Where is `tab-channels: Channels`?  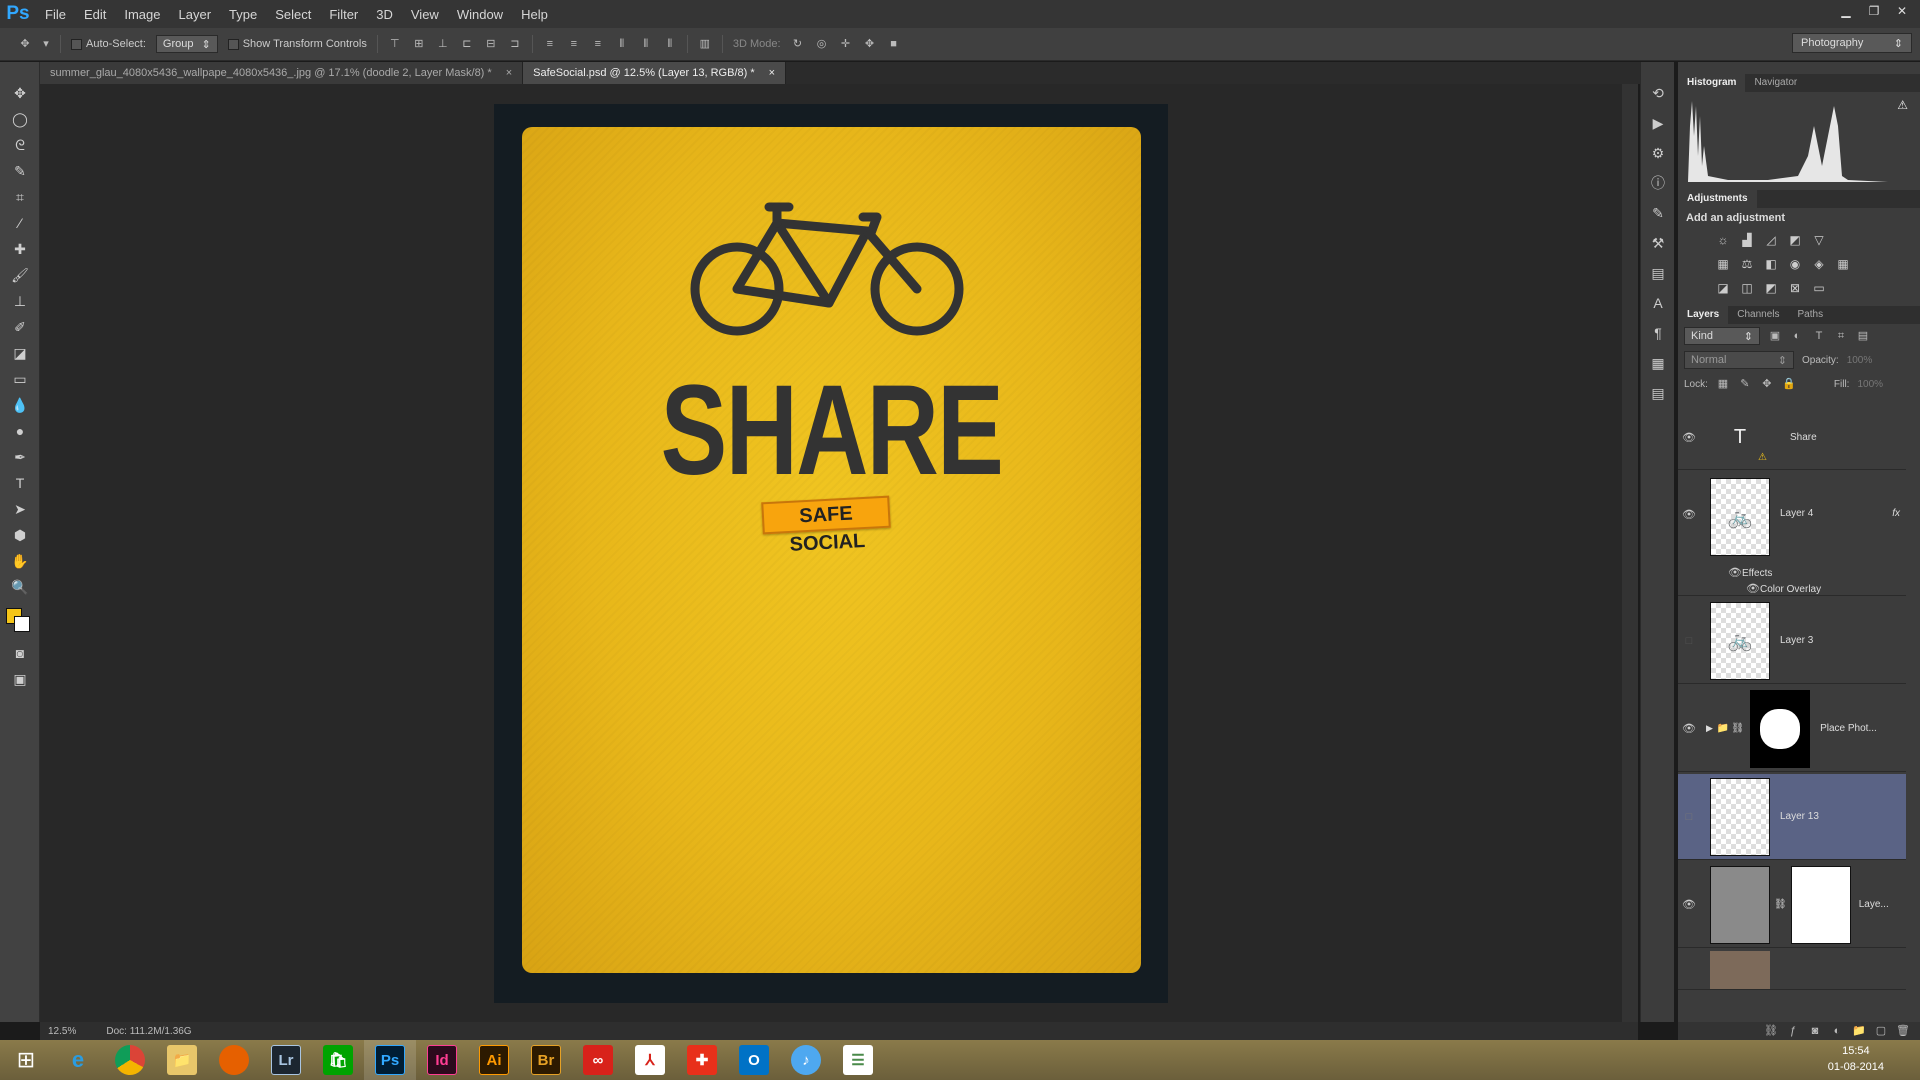 tab-channels: Channels is located at coordinates (1758, 315).